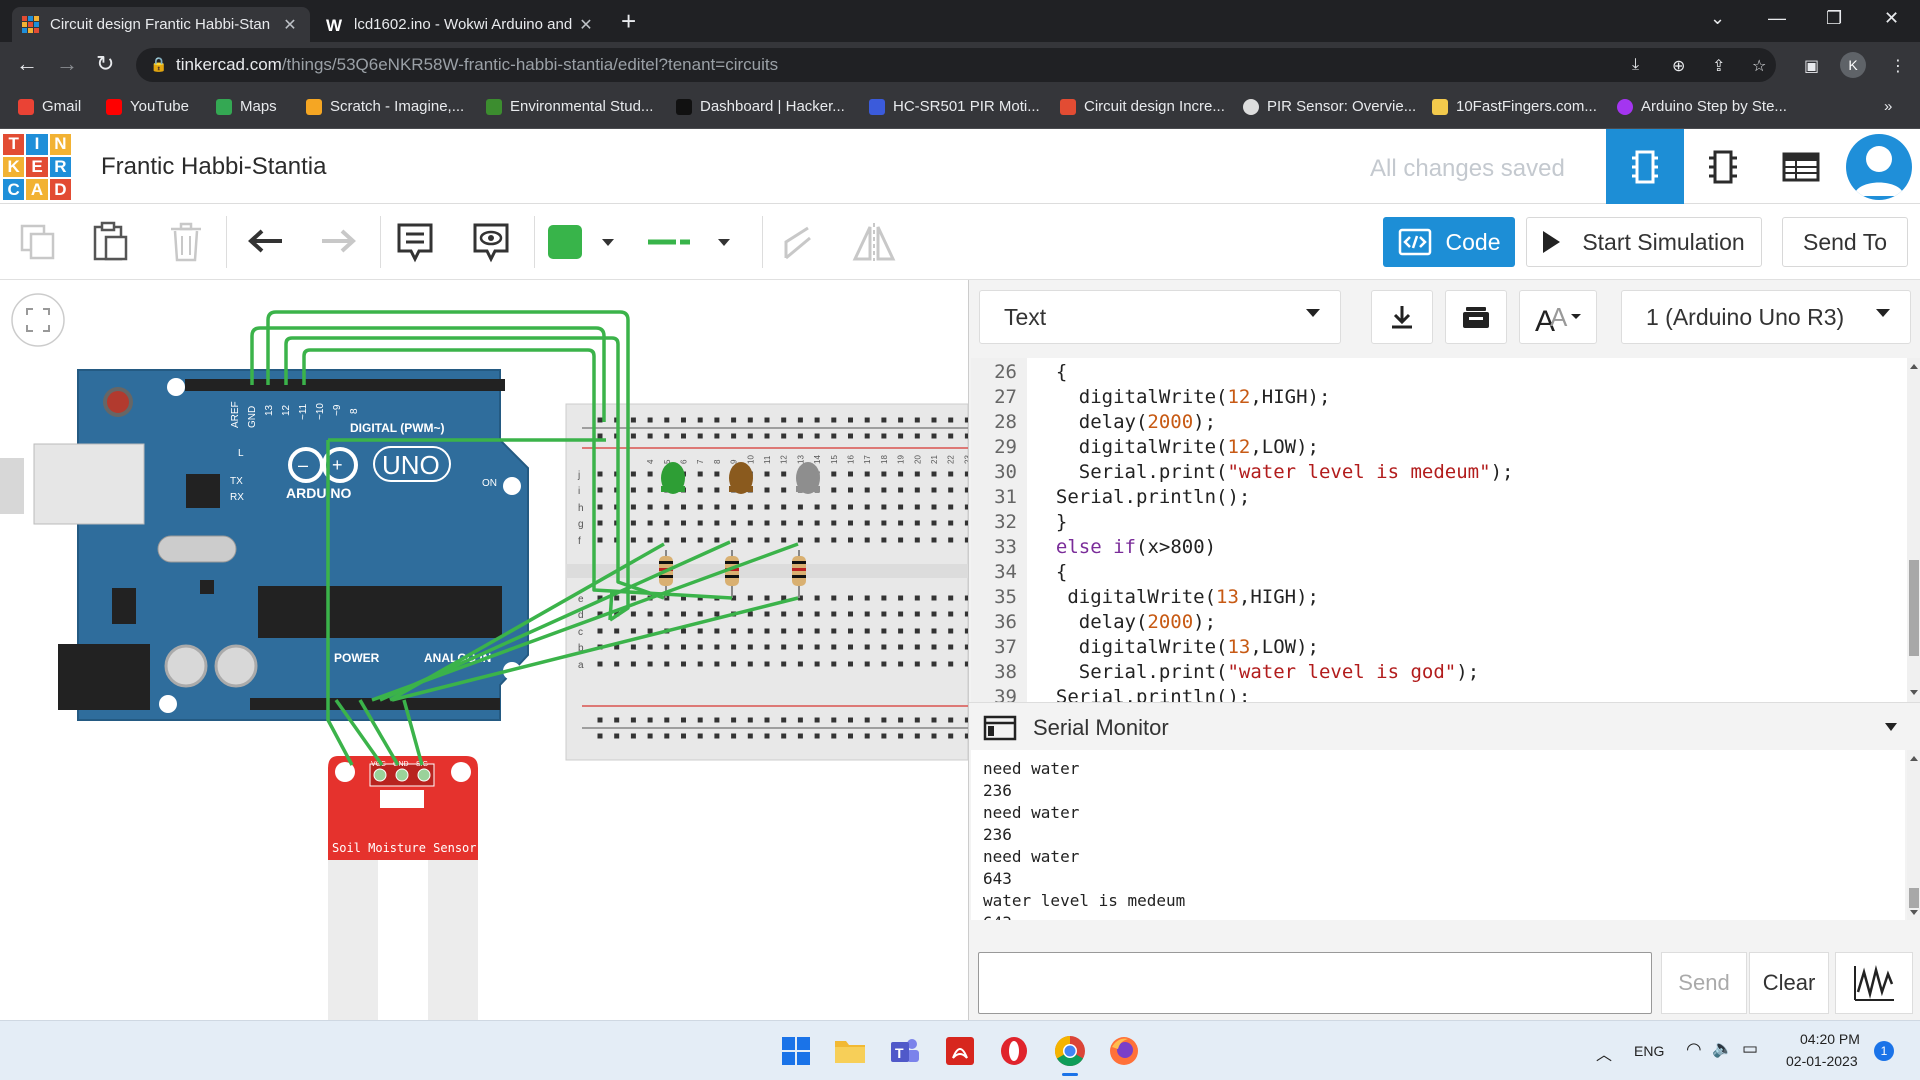 Image resolution: width=1920 pixels, height=1080 pixels. Describe the element at coordinates (1879, 167) in the screenshot. I see `user-avatar` at that location.